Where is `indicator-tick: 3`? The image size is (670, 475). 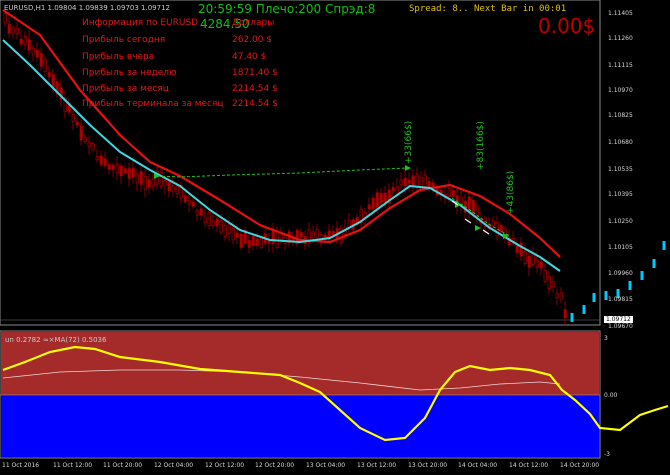
indicator-tick: 3 is located at coordinates (606, 338).